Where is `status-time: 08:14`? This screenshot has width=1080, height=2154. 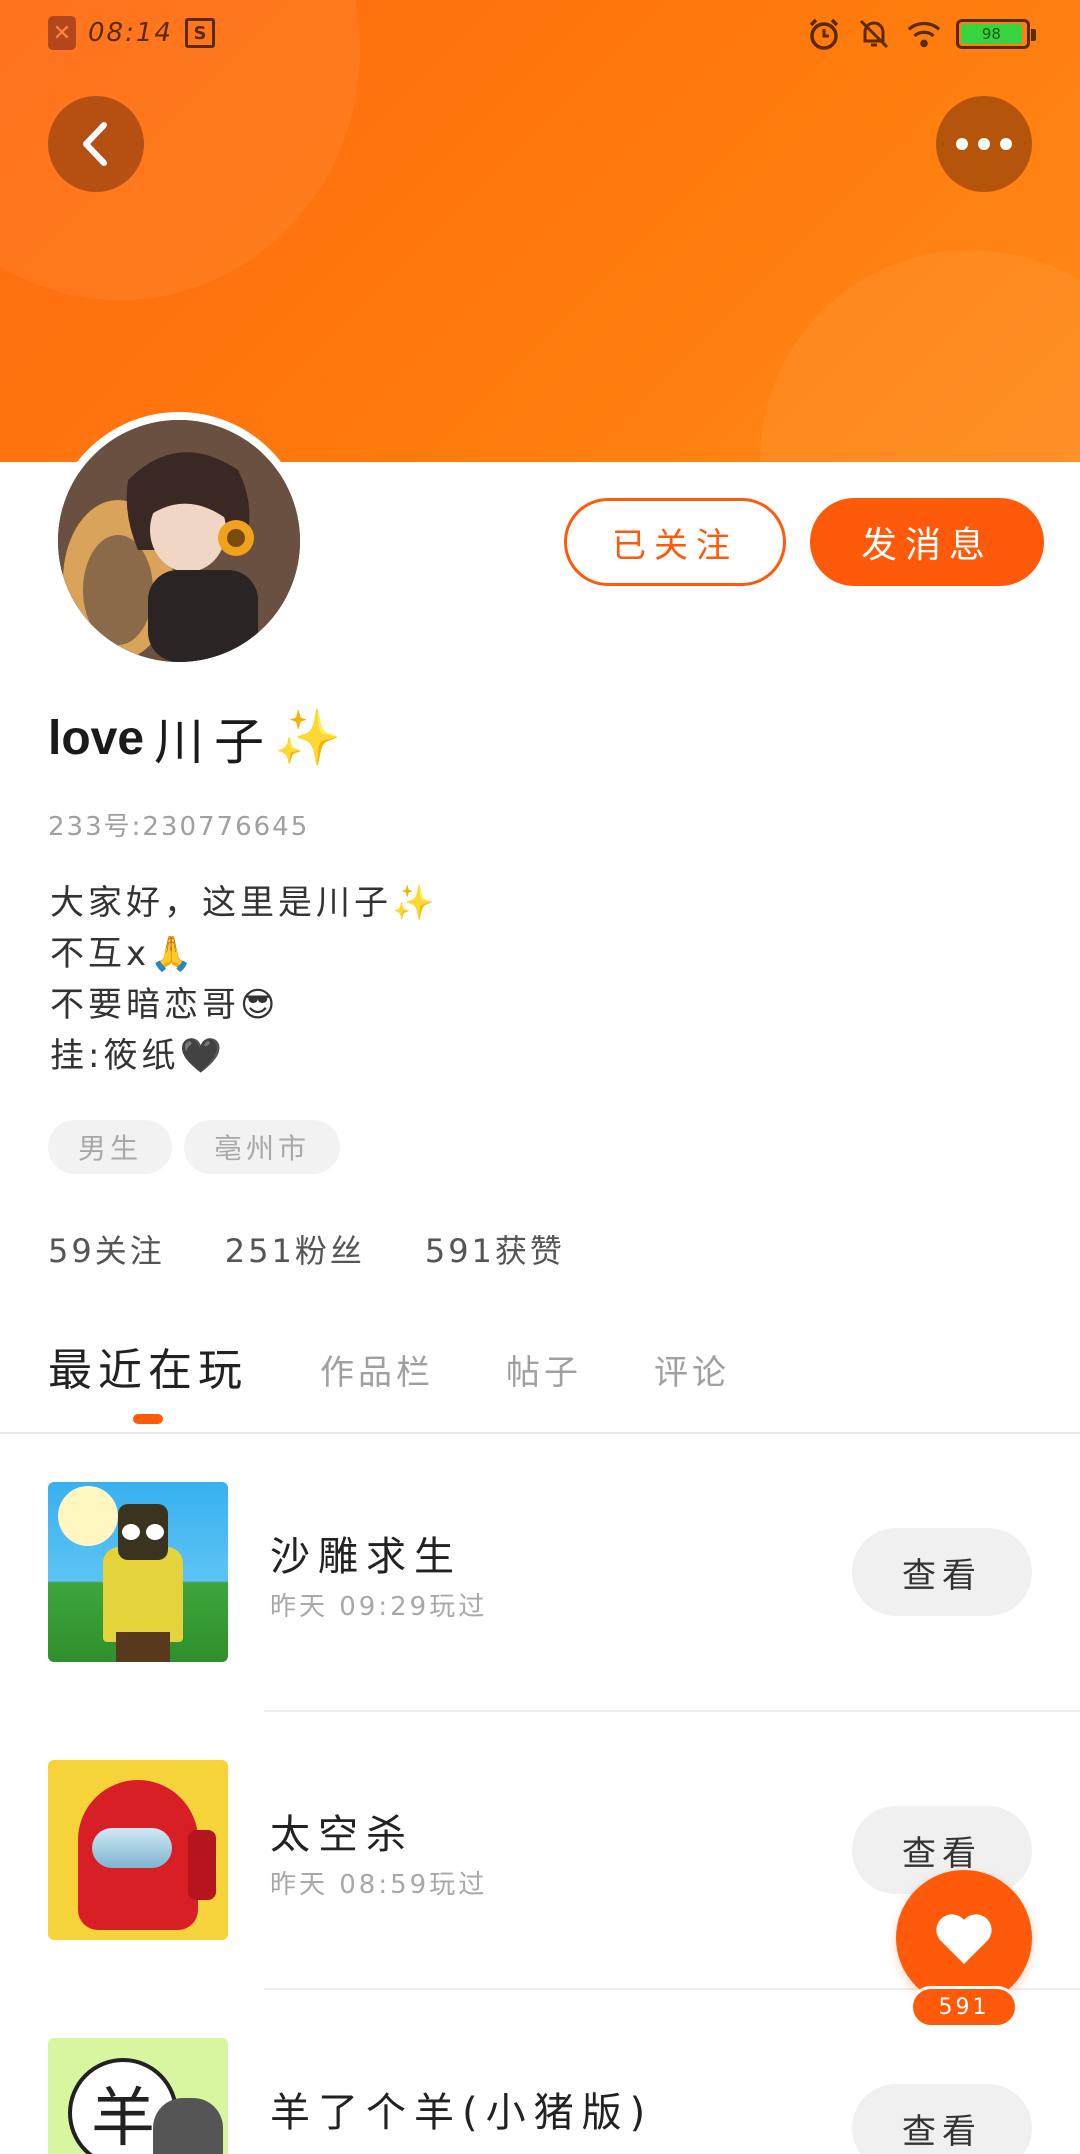 status-time: 08:14 is located at coordinates (130, 33).